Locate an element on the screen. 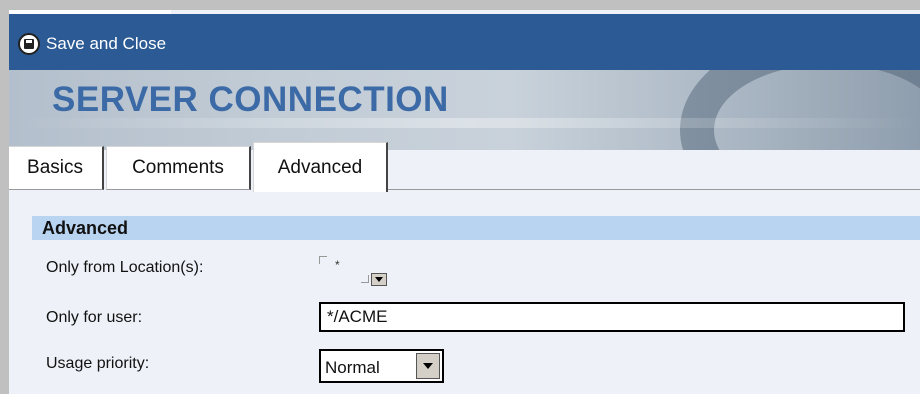 Image resolution: width=920 pixels, height=394 pixels. tab-basics-label: Basics is located at coordinates (55, 167).